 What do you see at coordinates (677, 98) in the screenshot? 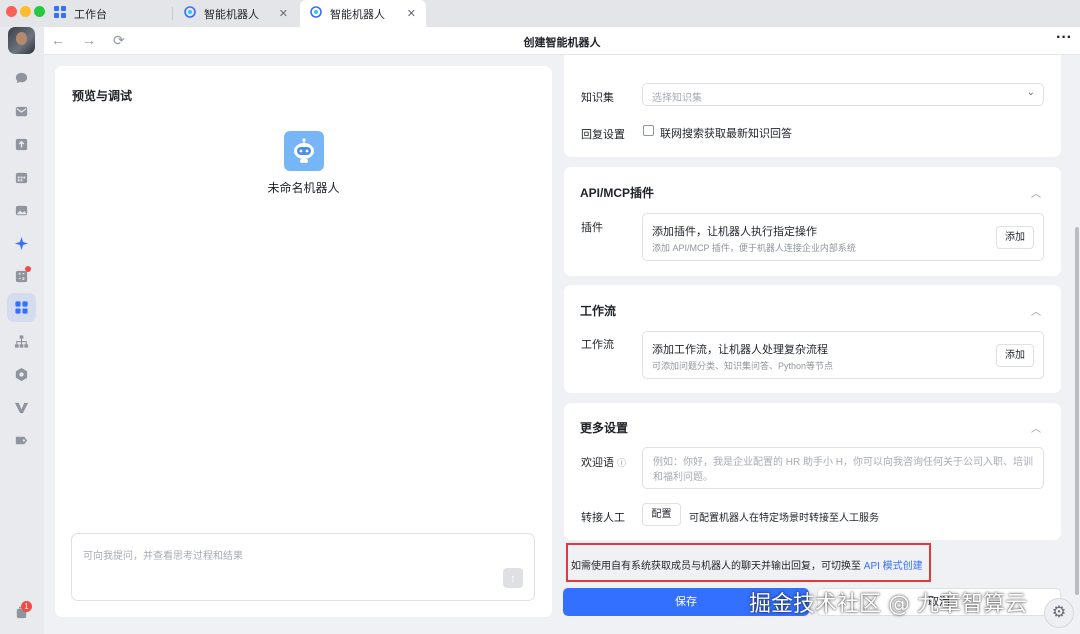
I see `knowledge-select-placeholder: 选择知识集` at bounding box center [677, 98].